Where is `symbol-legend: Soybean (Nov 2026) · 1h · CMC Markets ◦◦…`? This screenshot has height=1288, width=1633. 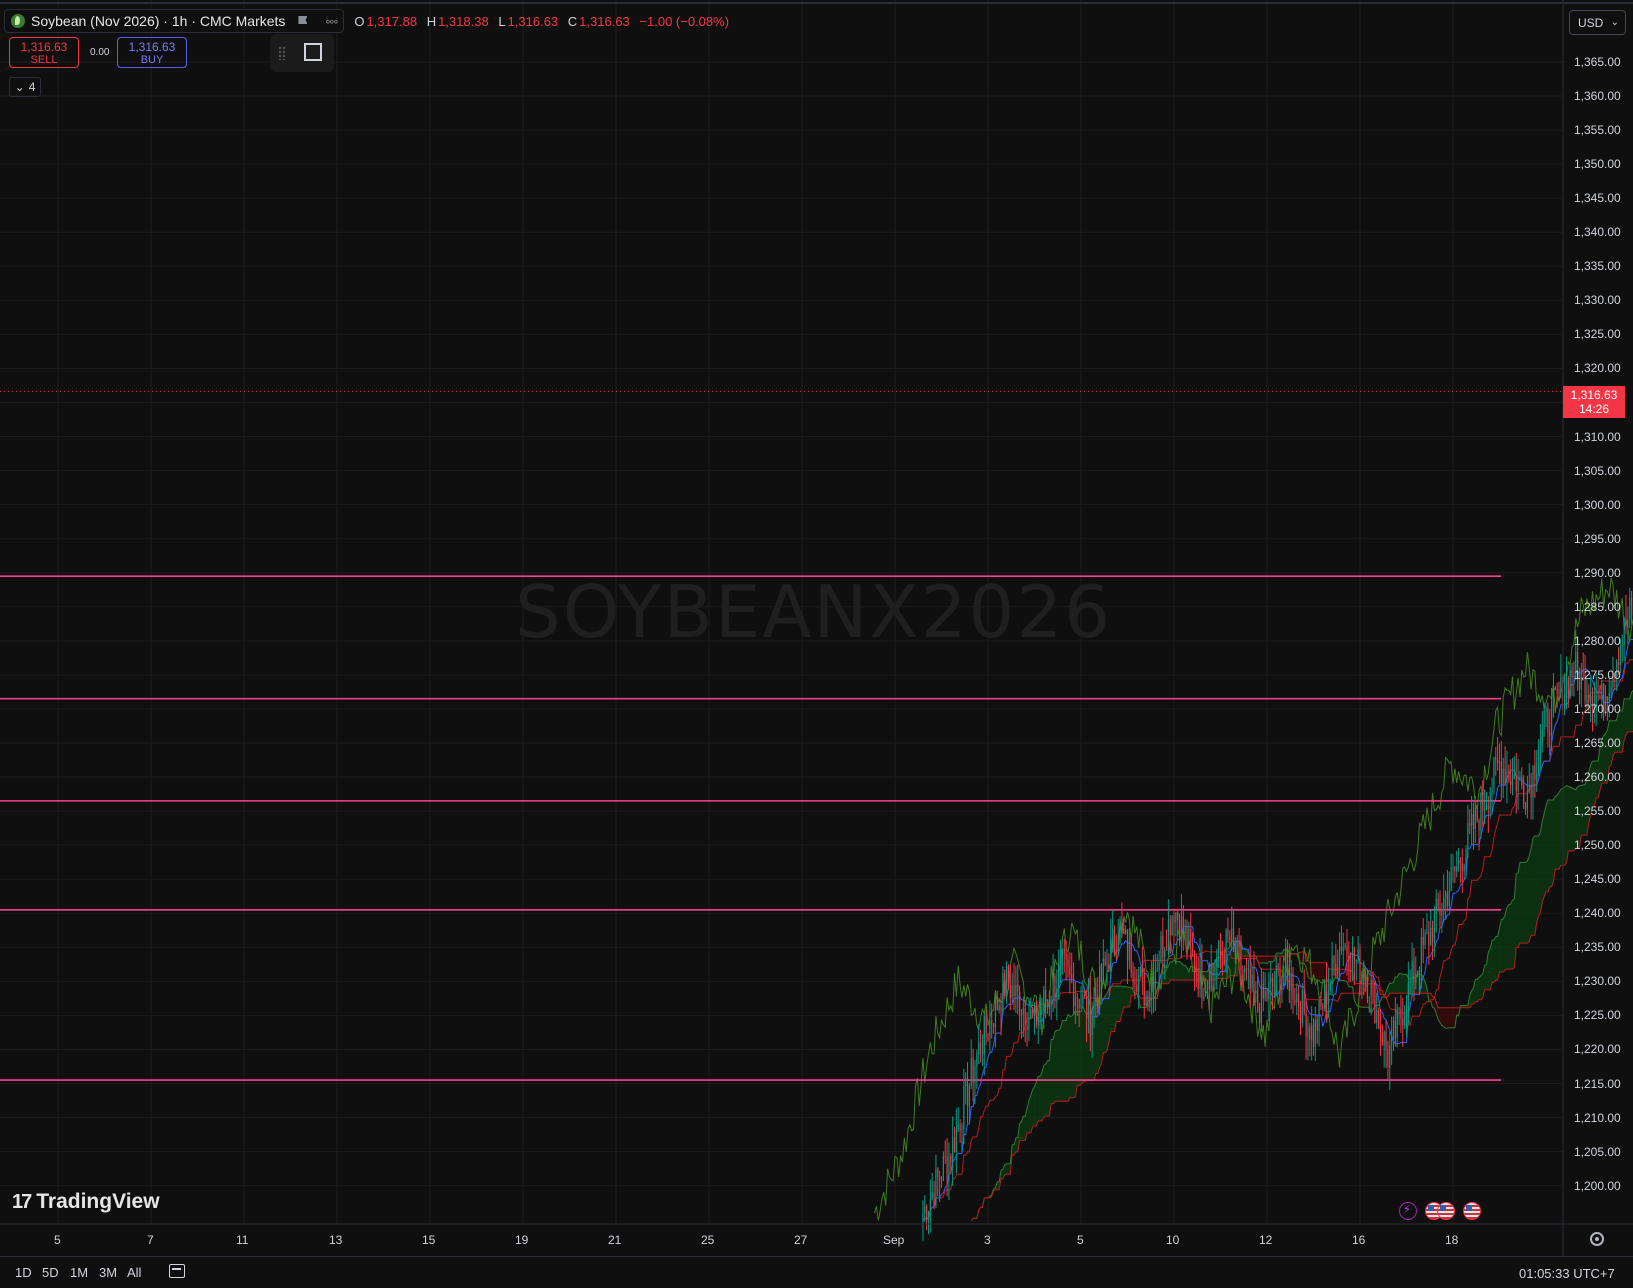
symbol-legend: Soybean (Nov 2026) · 1h · CMC Markets ◦◦… is located at coordinates (366, 21).